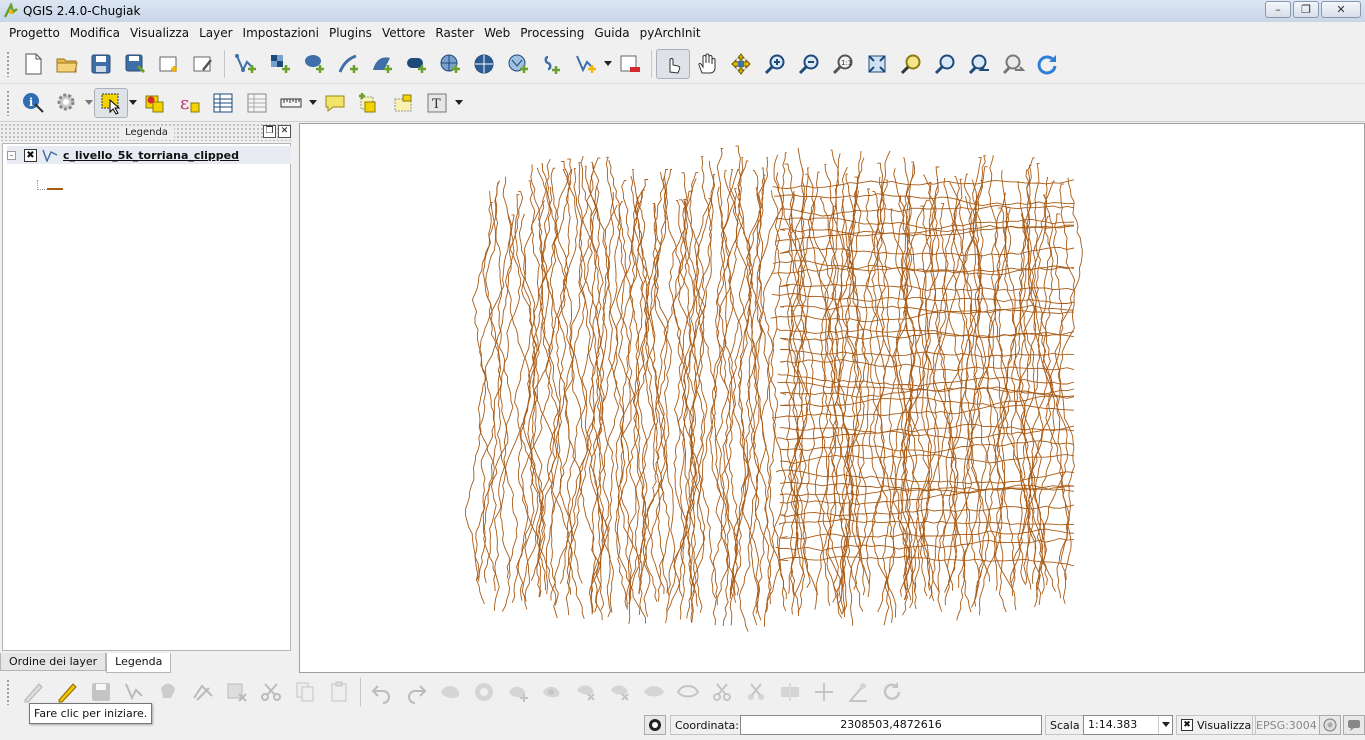 This screenshot has height=740, width=1365. What do you see at coordinates (1165, 725) in the screenshot?
I see `scale-dropdown` at bounding box center [1165, 725].